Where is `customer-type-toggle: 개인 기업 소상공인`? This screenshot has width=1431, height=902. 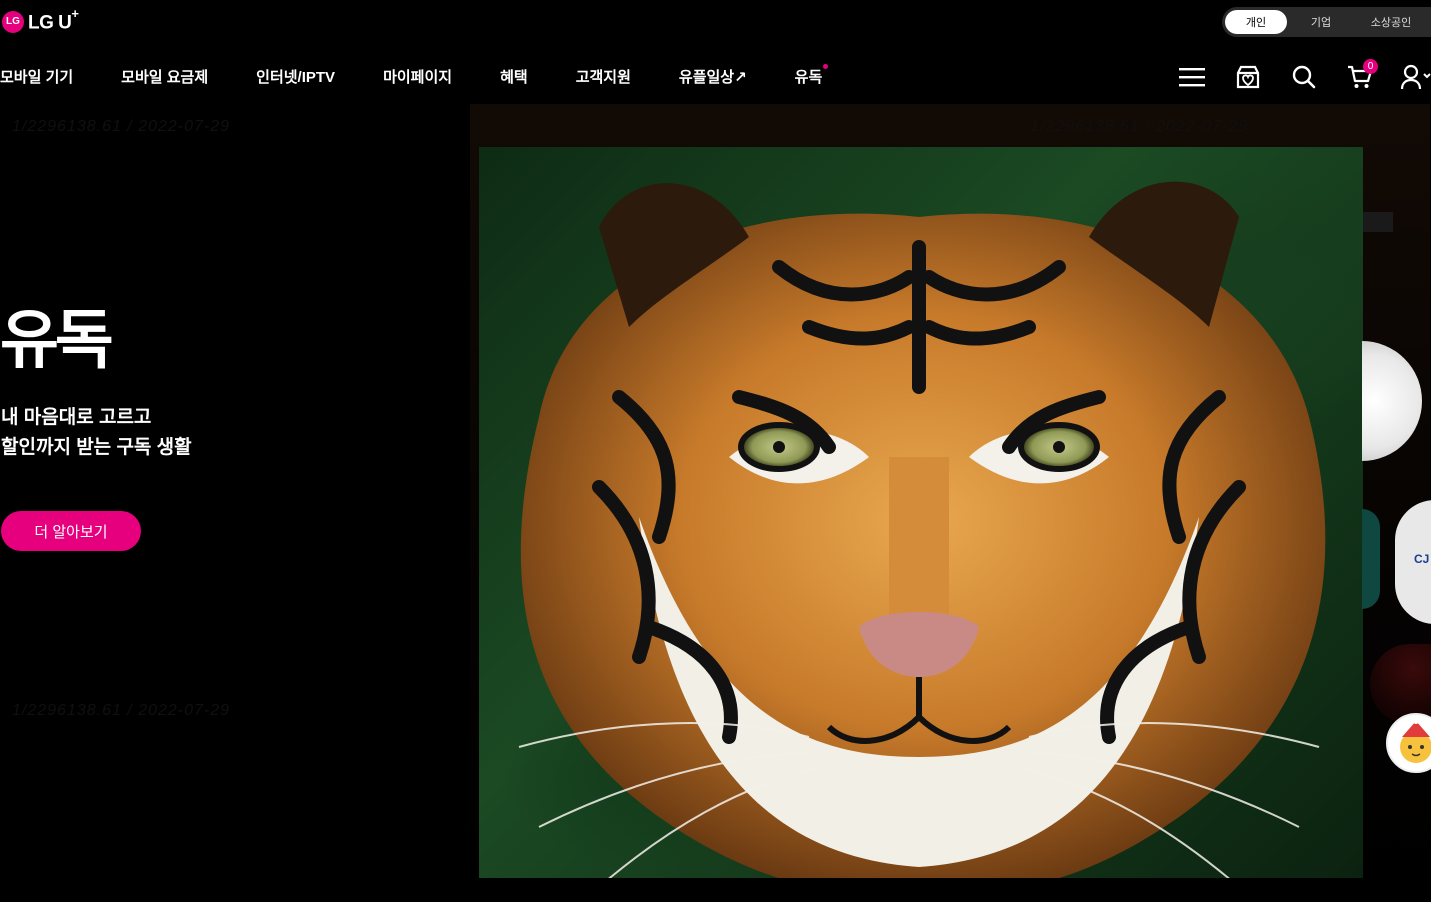
customer-type-toggle: 개인 기업 소상공인 is located at coordinates (1326, 22).